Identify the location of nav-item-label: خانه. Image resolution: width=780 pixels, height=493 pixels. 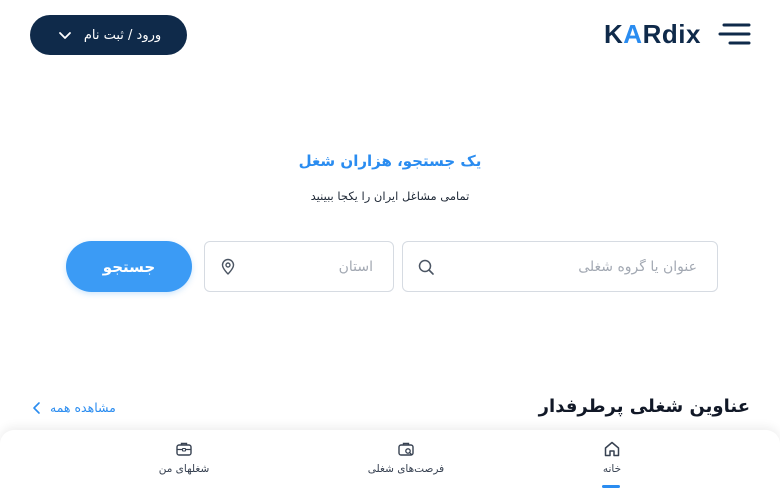
(612, 469).